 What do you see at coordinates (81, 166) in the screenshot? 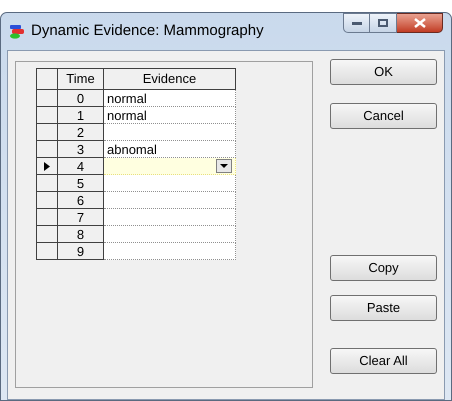
I see `table-cell: 4` at bounding box center [81, 166].